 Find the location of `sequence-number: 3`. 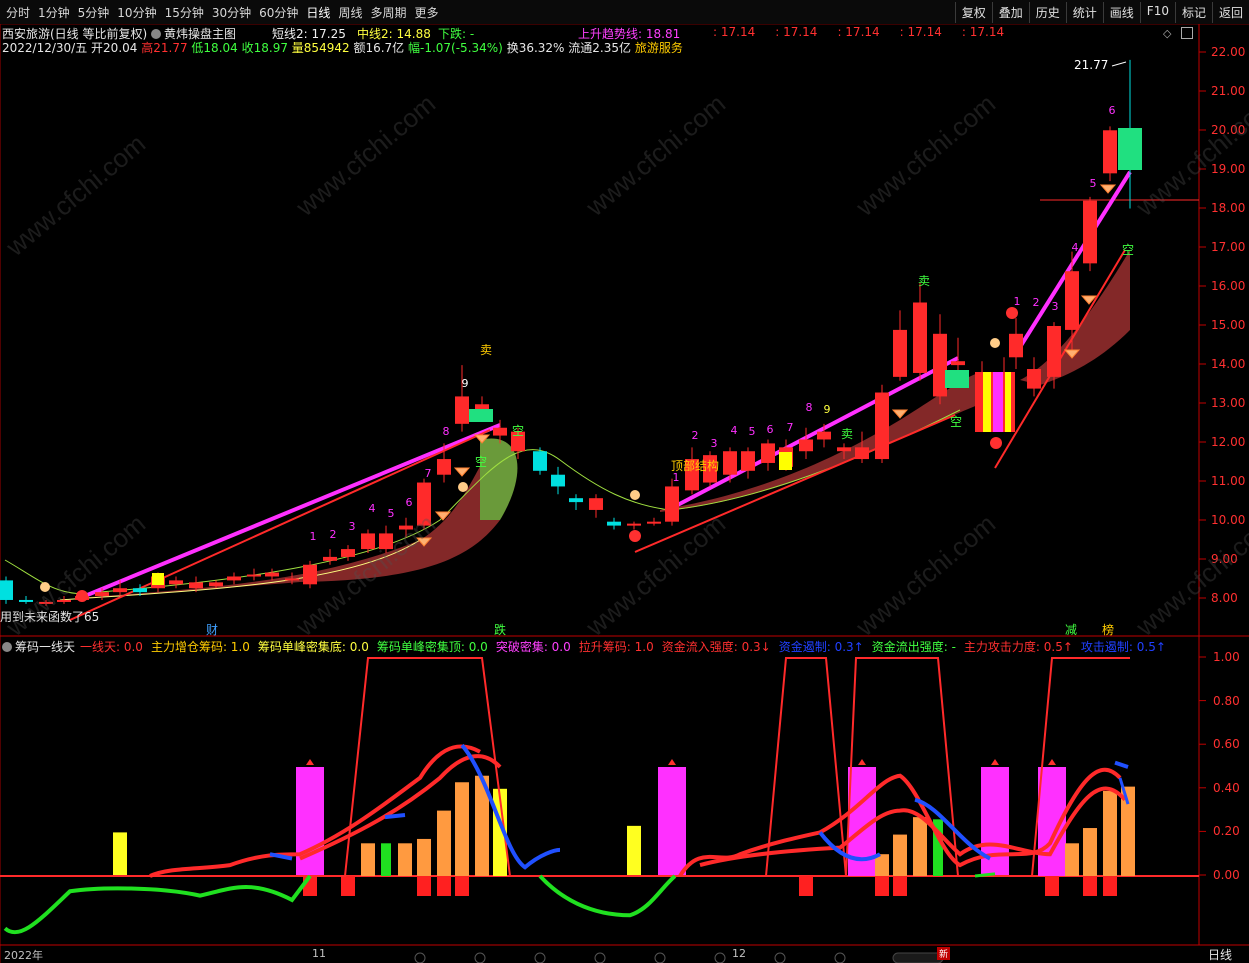

sequence-number: 3 is located at coordinates (1055, 306).